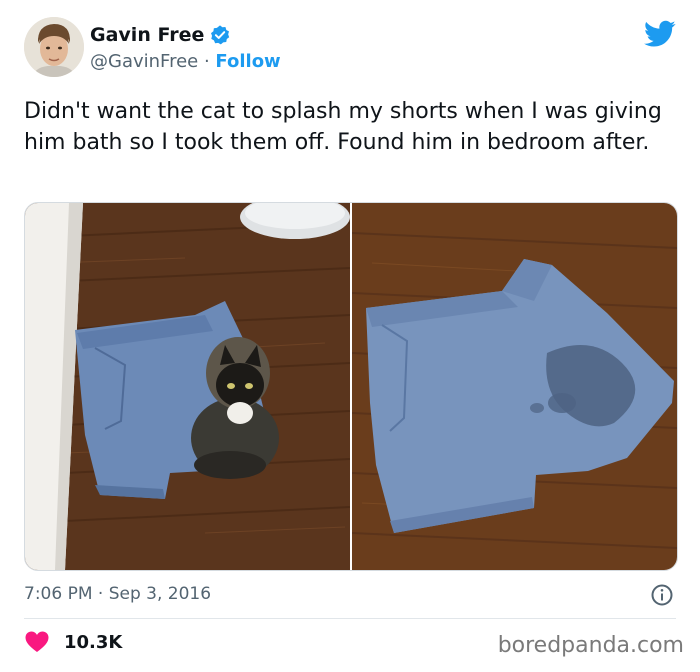  I want to click on info-icon, so click(662, 595).